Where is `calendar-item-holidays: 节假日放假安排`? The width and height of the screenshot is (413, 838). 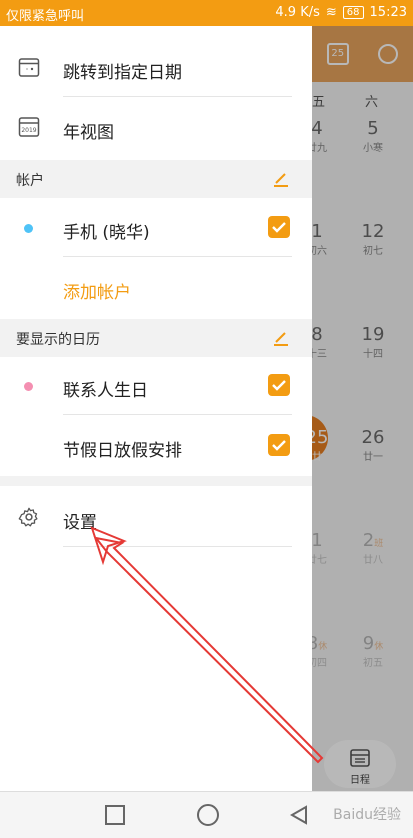
calendar-item-holidays: 节假日放假安排 is located at coordinates (156, 446).